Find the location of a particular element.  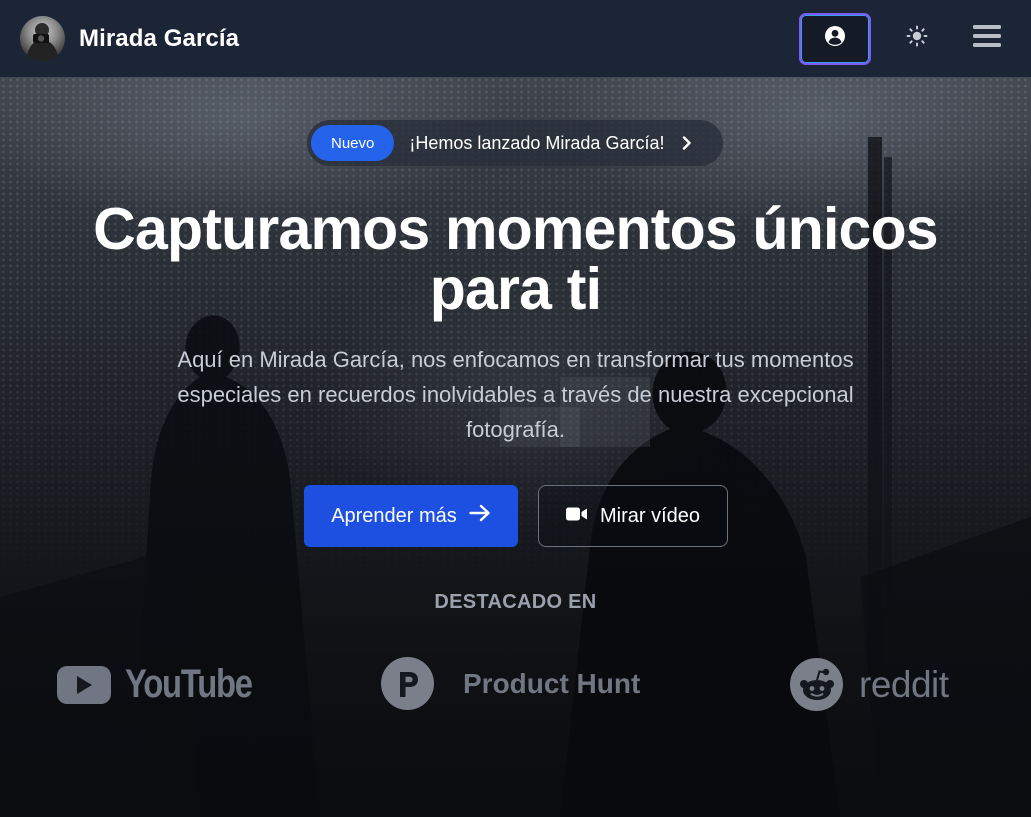

navbar: Mirada García is located at coordinates (515, 38).